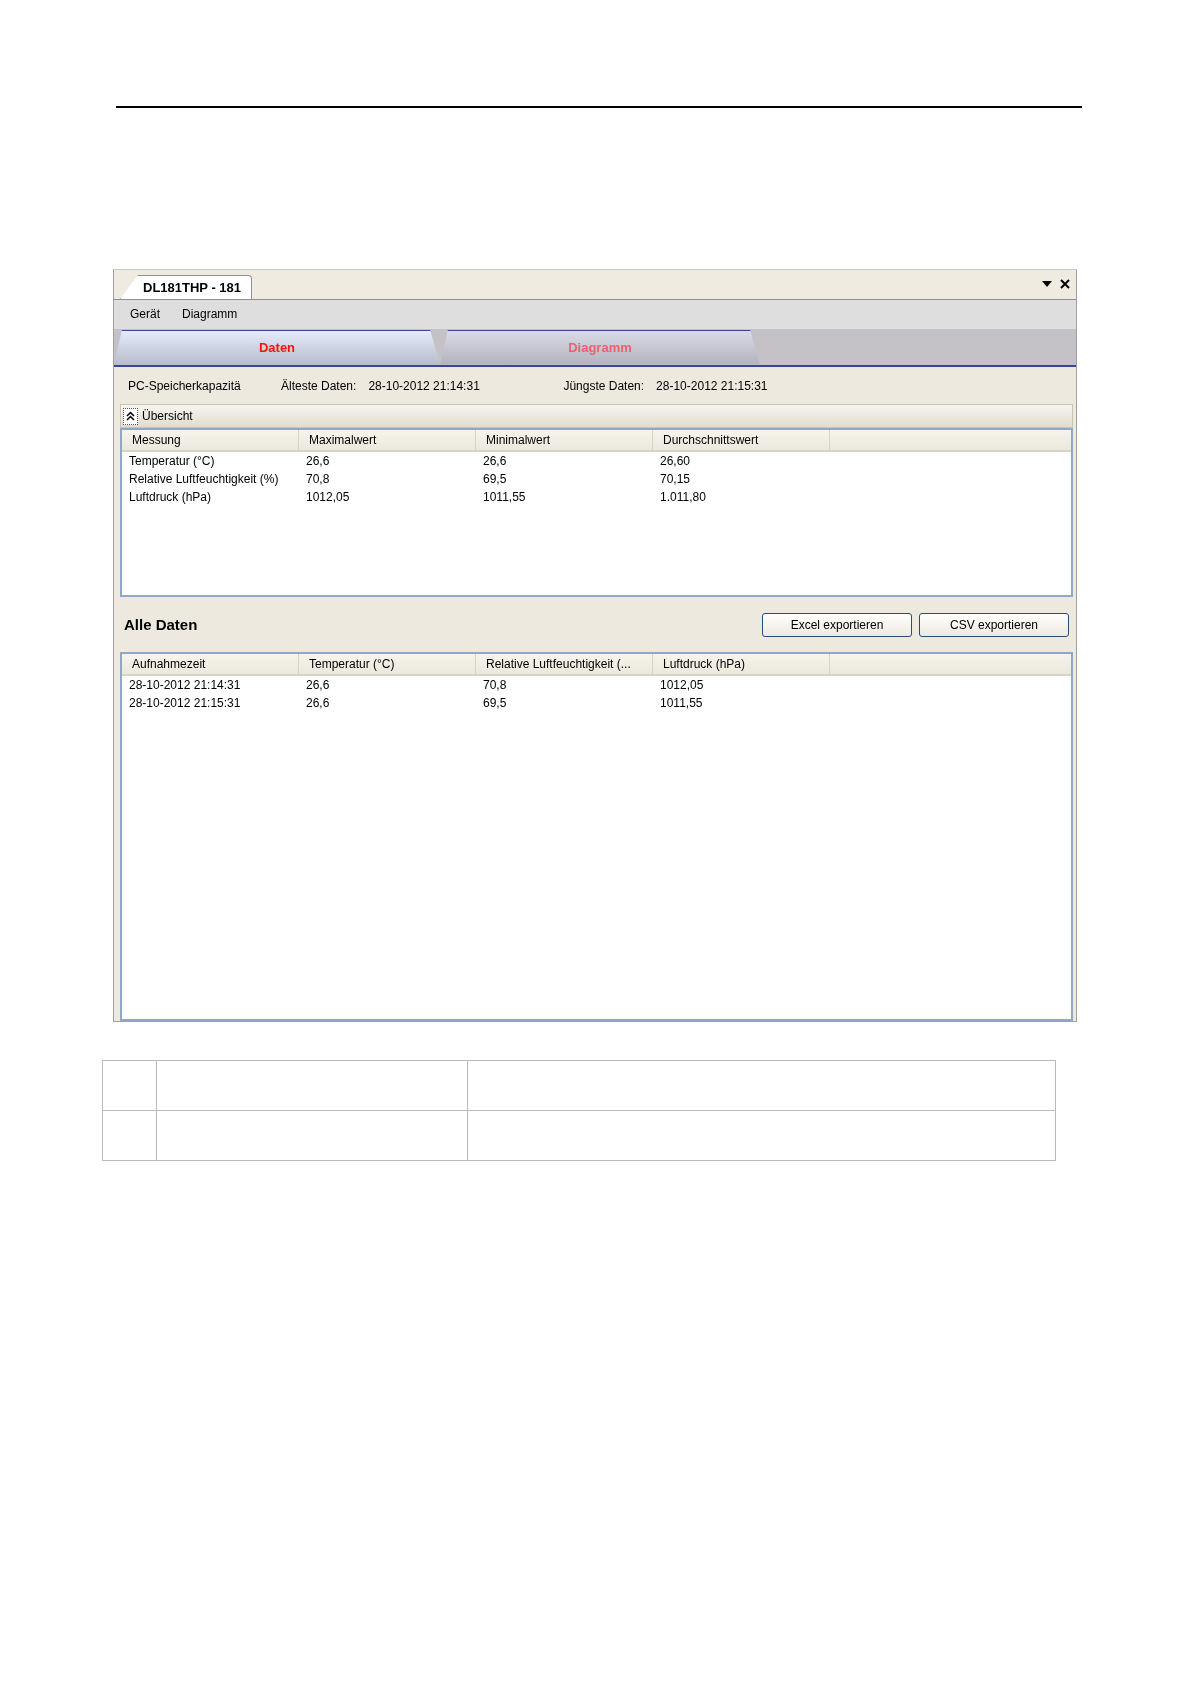  Describe the element at coordinates (837, 624) in the screenshot. I see `export-button: Excel exportieren` at that location.